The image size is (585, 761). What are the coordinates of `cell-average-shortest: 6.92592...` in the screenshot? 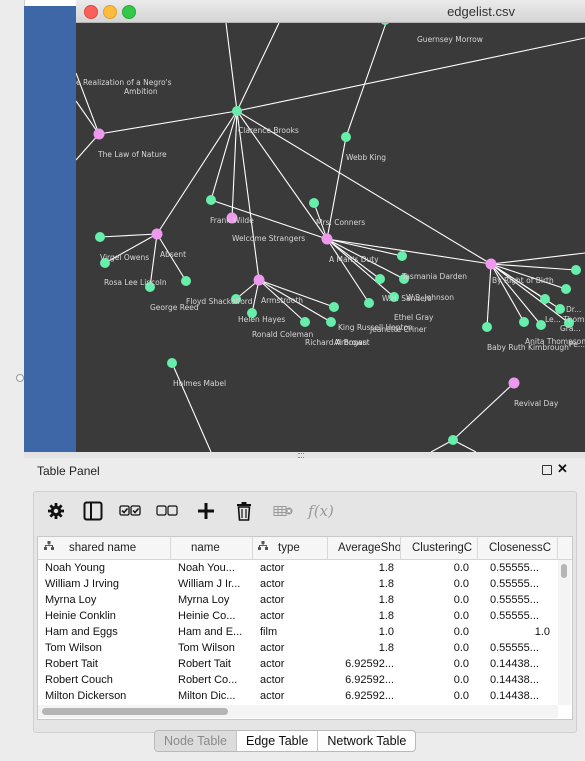 It's located at (369, 696).